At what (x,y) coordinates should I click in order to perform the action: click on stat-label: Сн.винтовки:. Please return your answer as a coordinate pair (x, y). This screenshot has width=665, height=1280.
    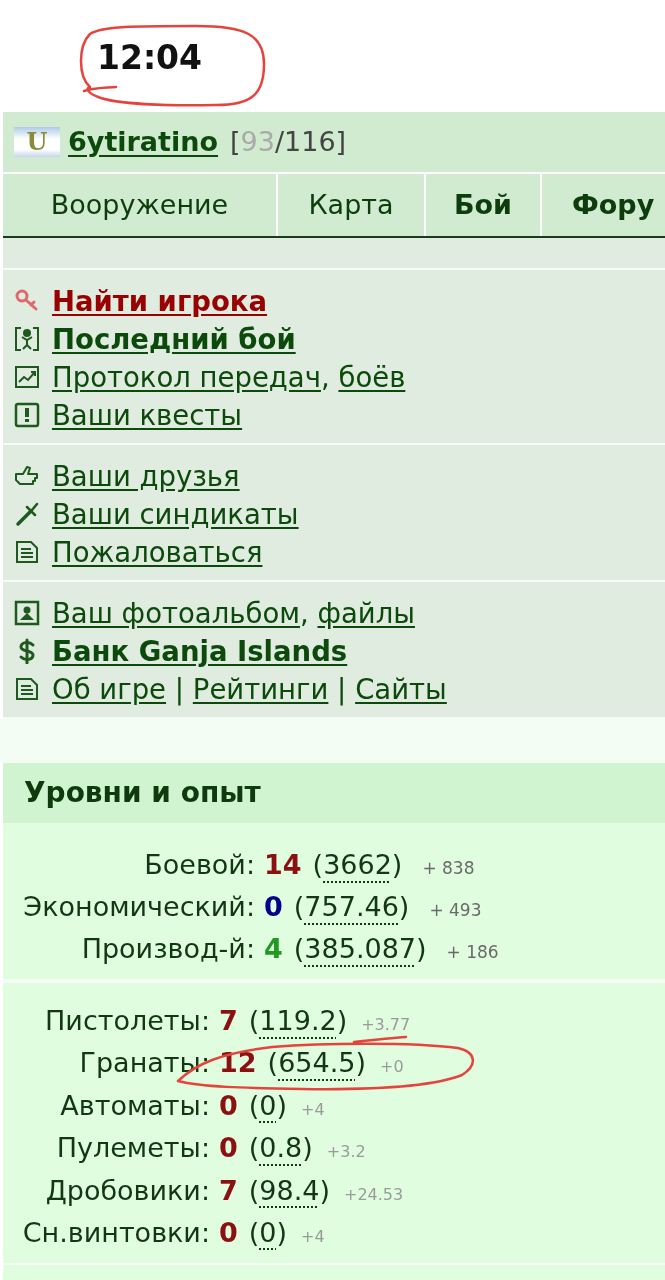
    Looking at the image, I should click on (115, 1232).